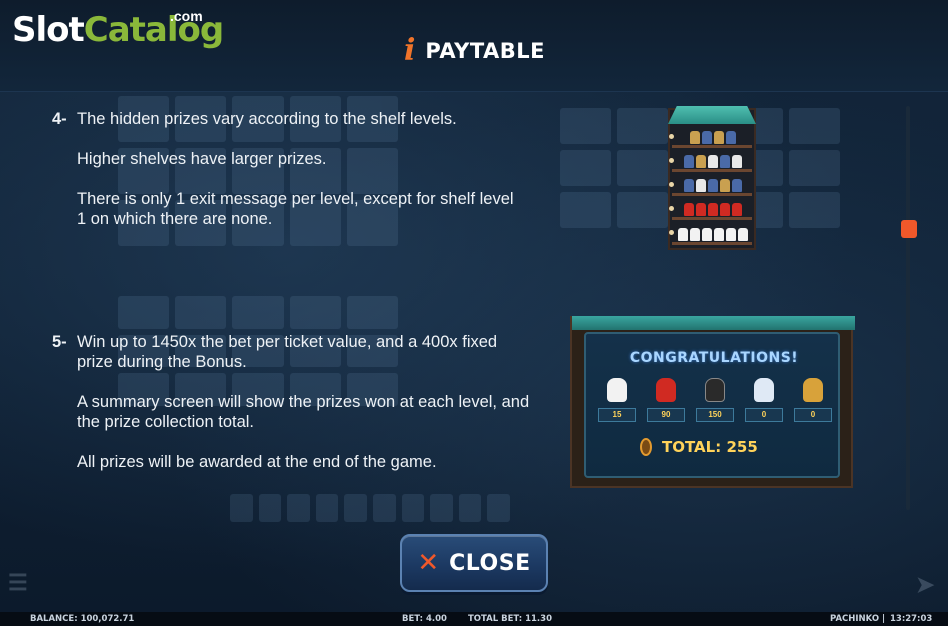 This screenshot has height=626, width=948. What do you see at coordinates (925, 584) in the screenshot?
I see `lightning-icon: ➤` at bounding box center [925, 584].